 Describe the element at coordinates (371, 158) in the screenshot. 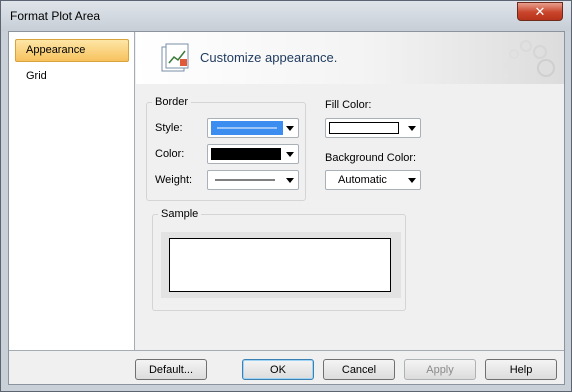

I see `background-color-label: Background Color:` at that location.